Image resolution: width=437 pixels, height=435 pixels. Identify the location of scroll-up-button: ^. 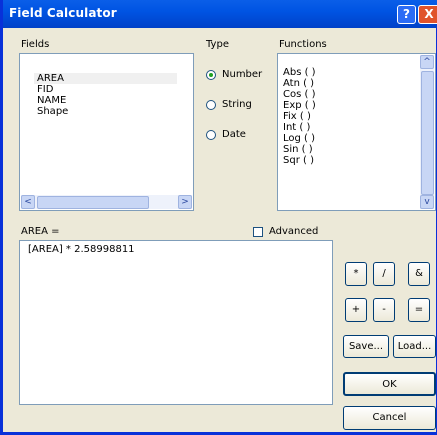
(427, 62).